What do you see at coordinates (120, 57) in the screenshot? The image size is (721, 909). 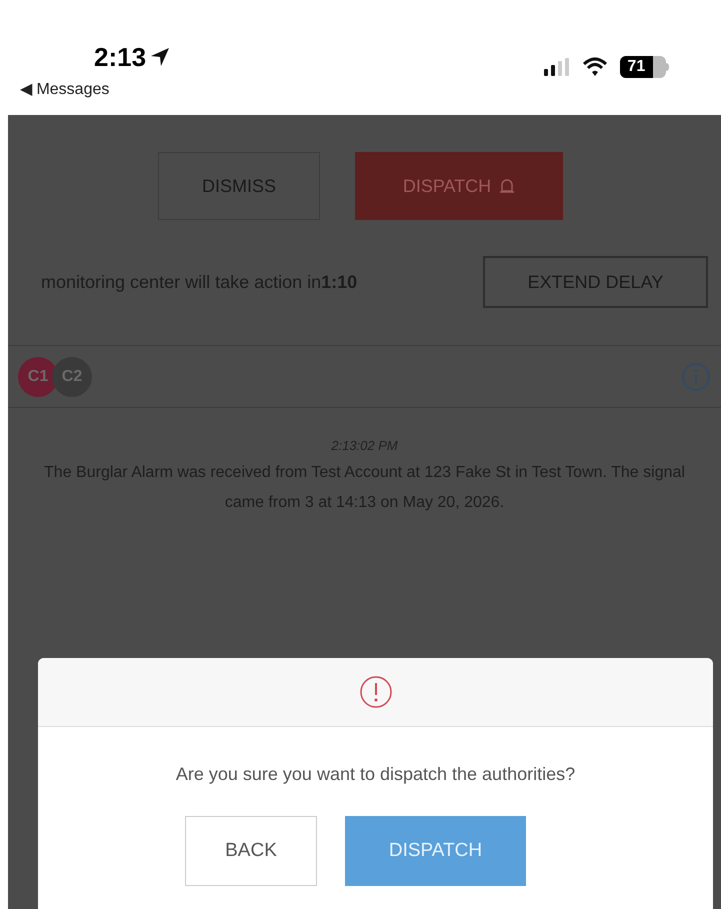 I see `clock-time: 2:13` at bounding box center [120, 57].